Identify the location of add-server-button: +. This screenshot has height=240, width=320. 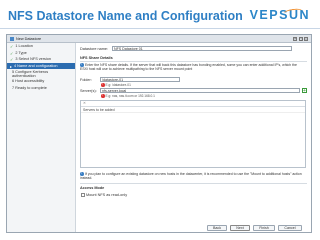
(304, 91).